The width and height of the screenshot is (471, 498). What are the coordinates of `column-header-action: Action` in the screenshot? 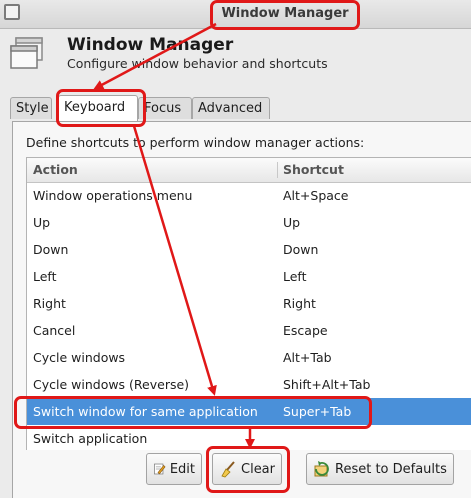 It's located at (55, 170).